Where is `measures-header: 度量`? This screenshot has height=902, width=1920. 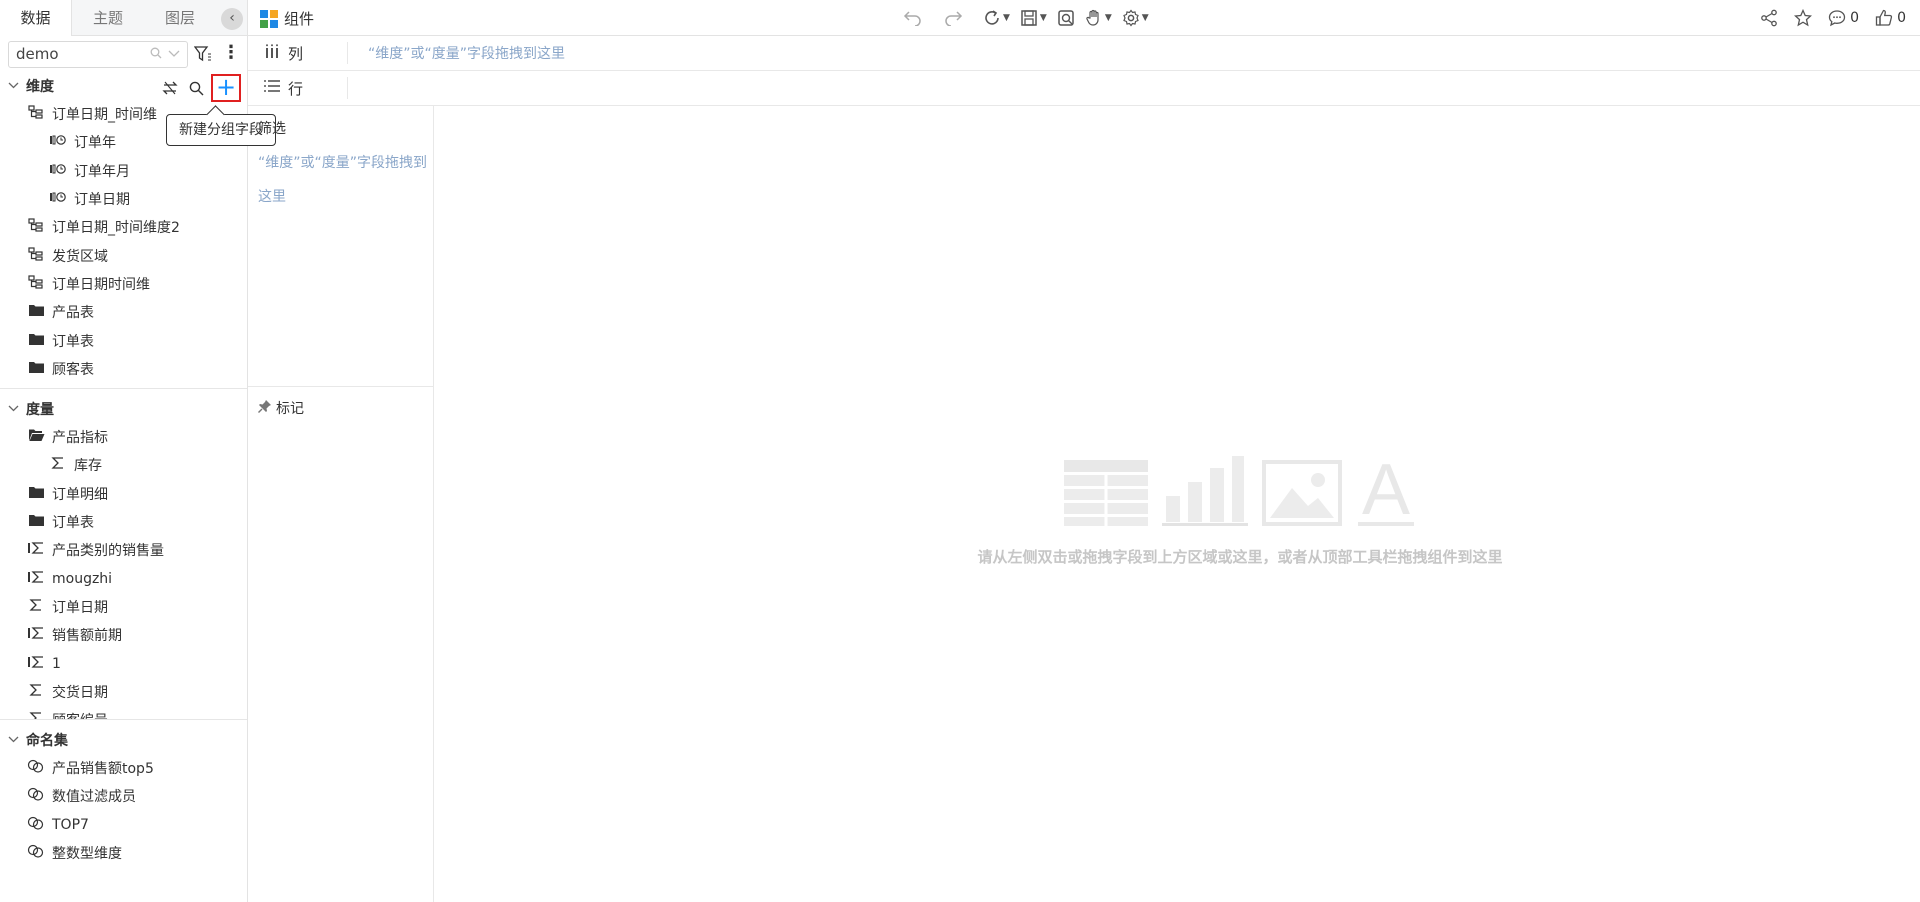
measures-header: 度量 is located at coordinates (123, 409).